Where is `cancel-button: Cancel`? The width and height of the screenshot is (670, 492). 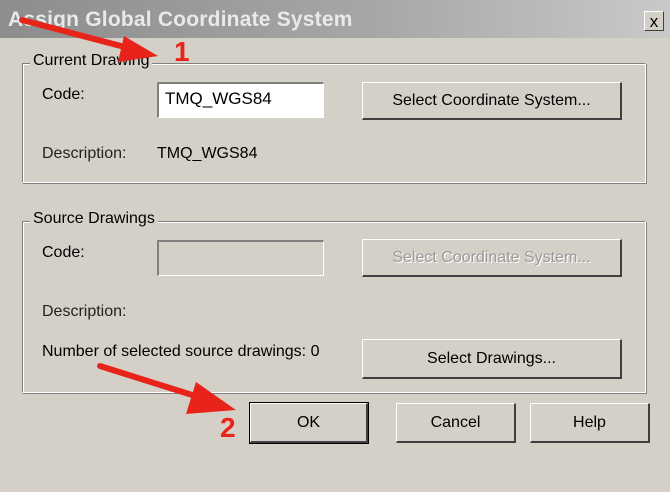
cancel-button: Cancel is located at coordinates (456, 423).